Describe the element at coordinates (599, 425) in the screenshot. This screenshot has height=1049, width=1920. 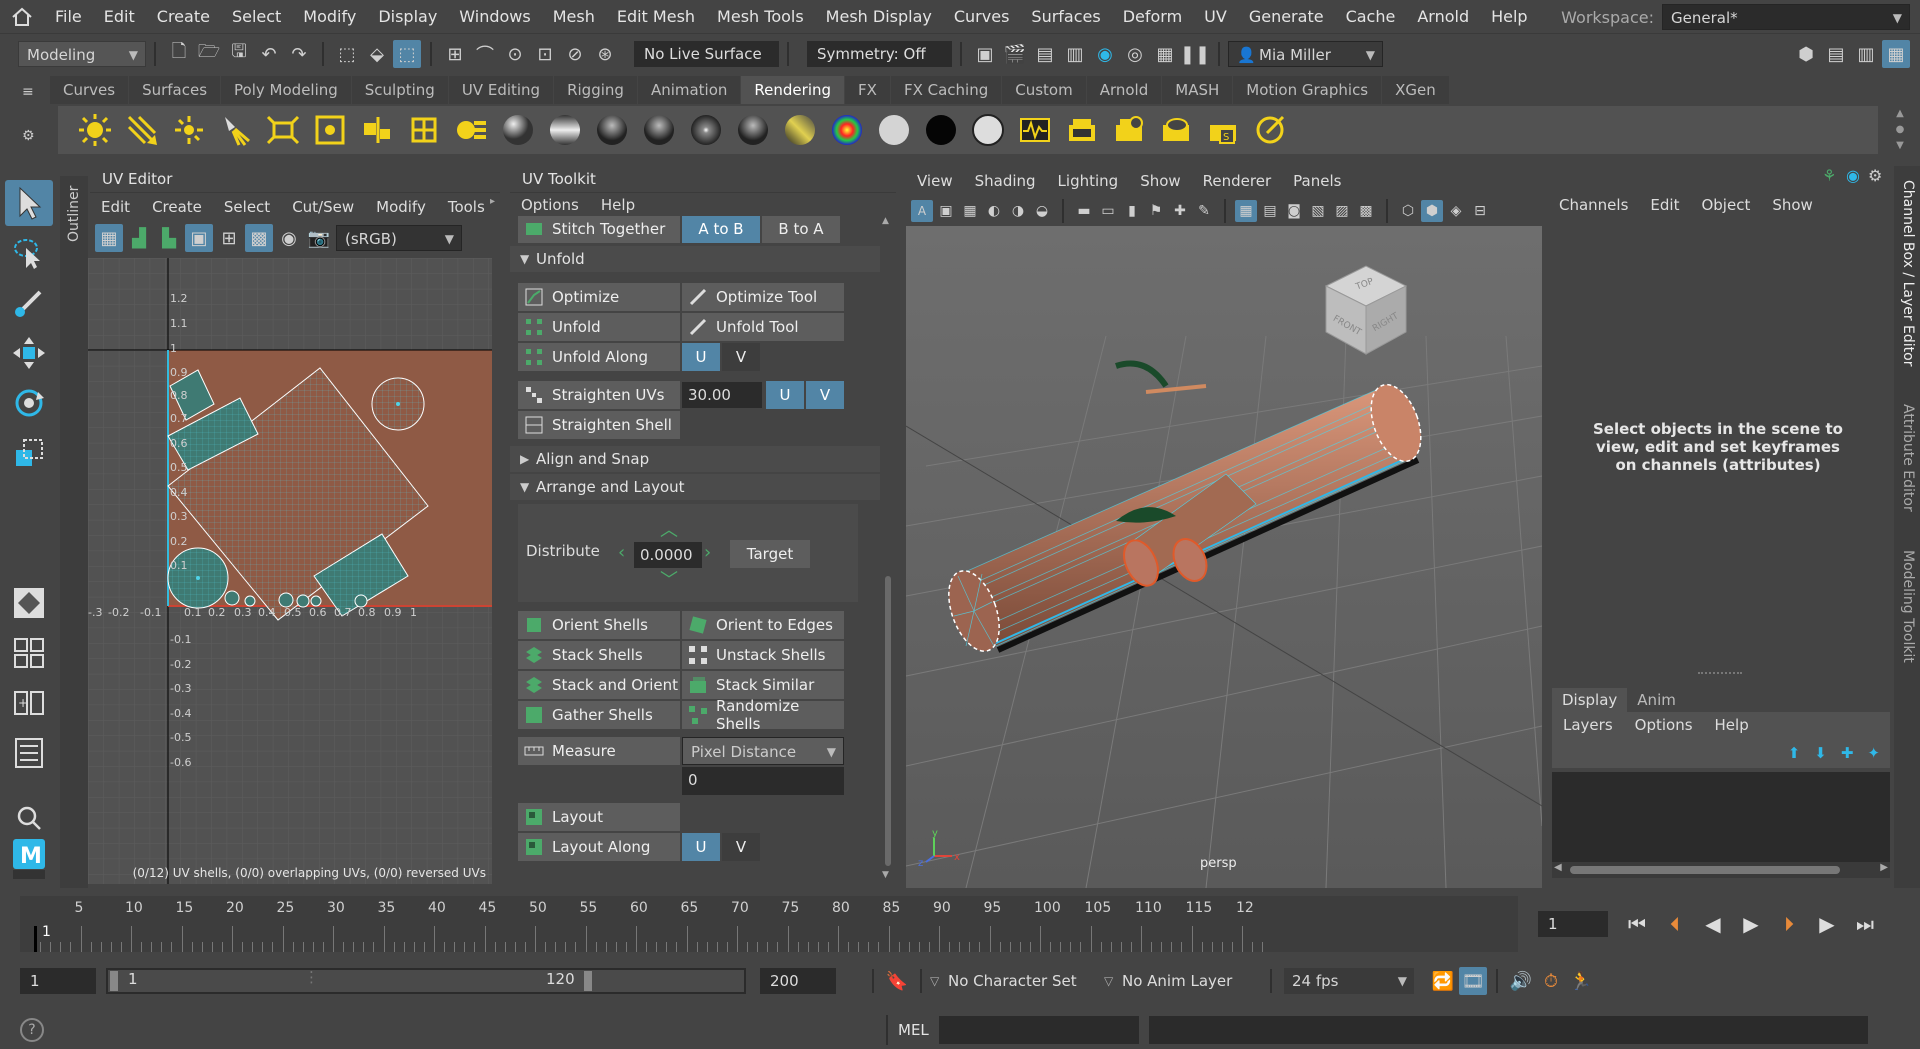
I see `straighten-shell-button: Straighten Shell` at that location.